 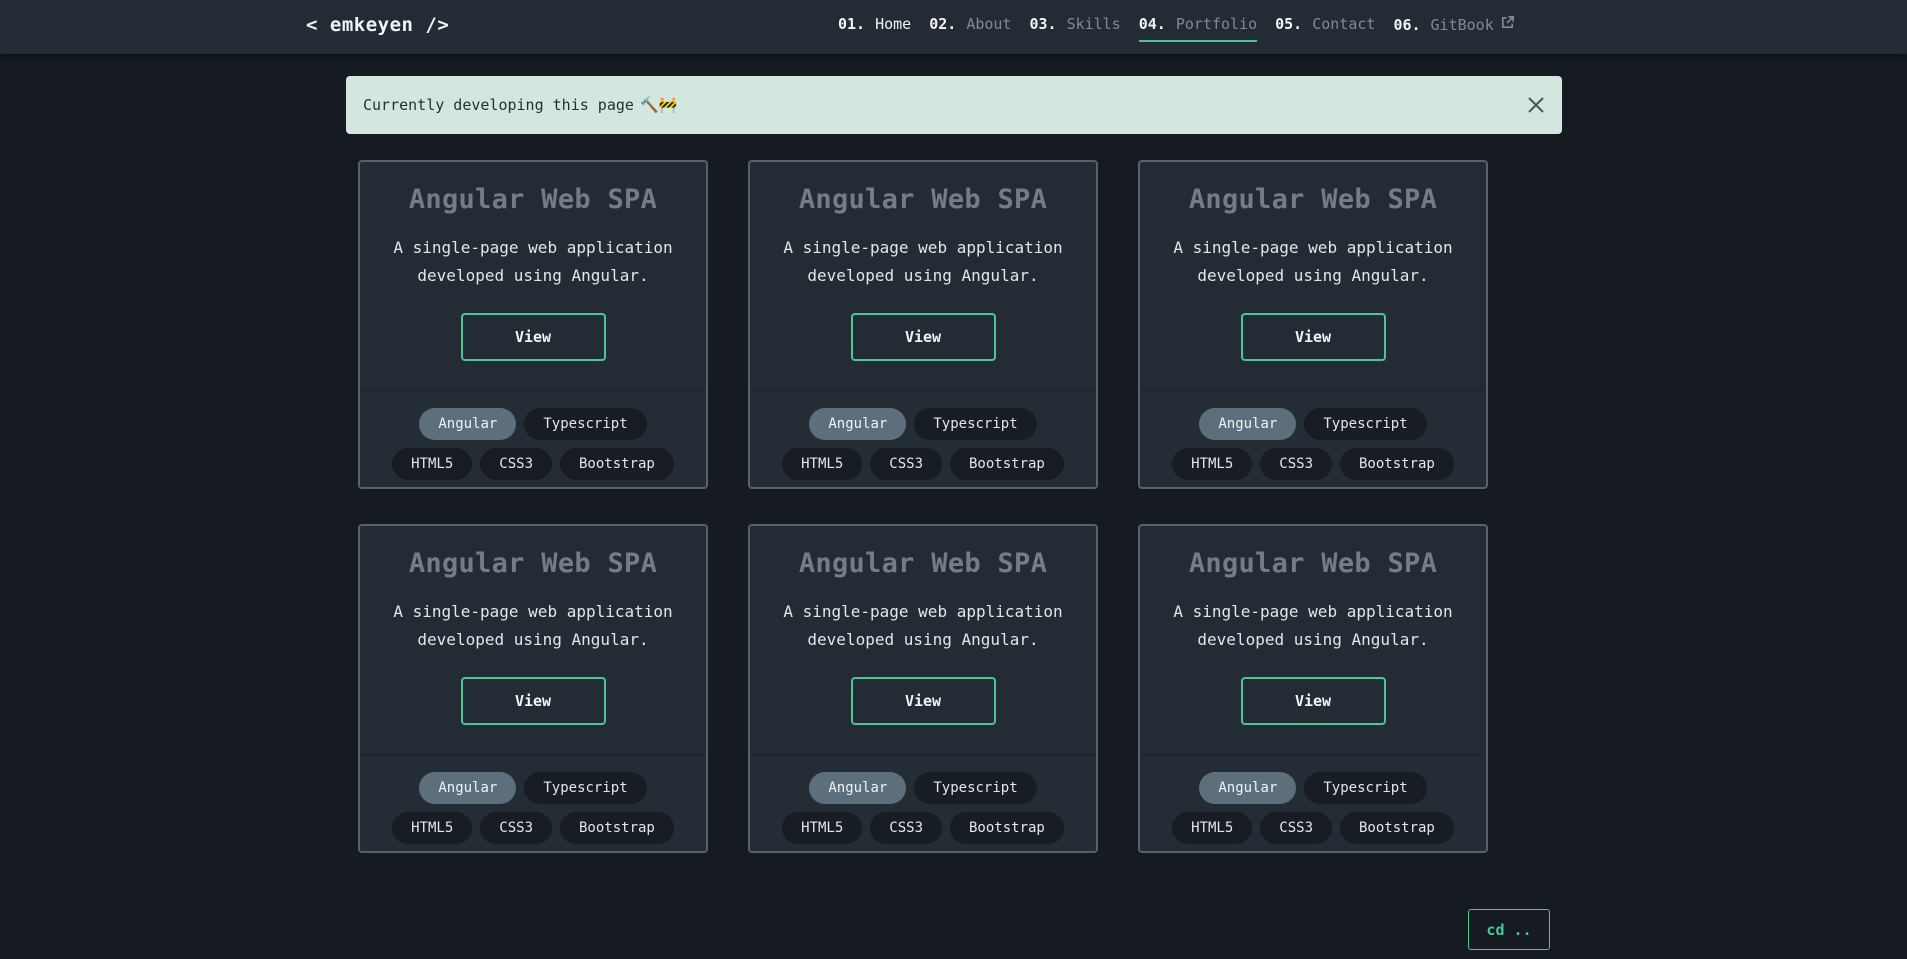 I want to click on nav-item-contact: 05. Contact, so click(x=1325, y=21).